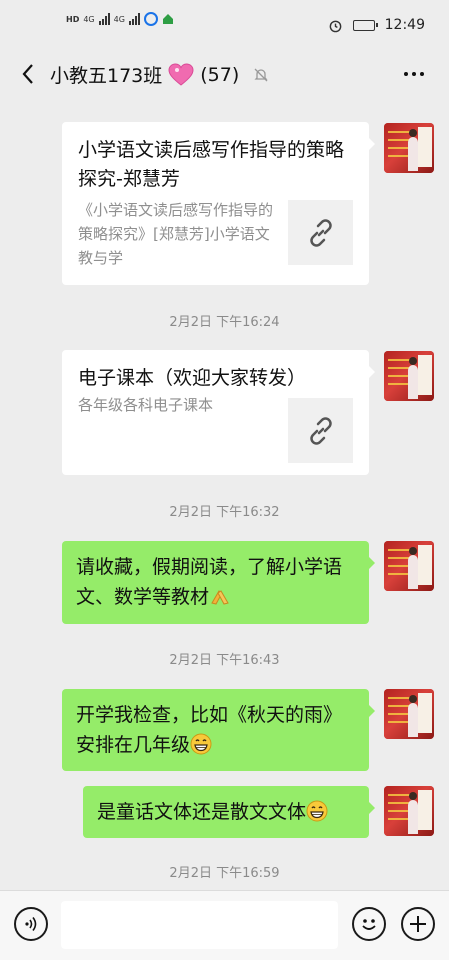  Describe the element at coordinates (150, 19) in the screenshot. I see `app-notification-icon` at that location.